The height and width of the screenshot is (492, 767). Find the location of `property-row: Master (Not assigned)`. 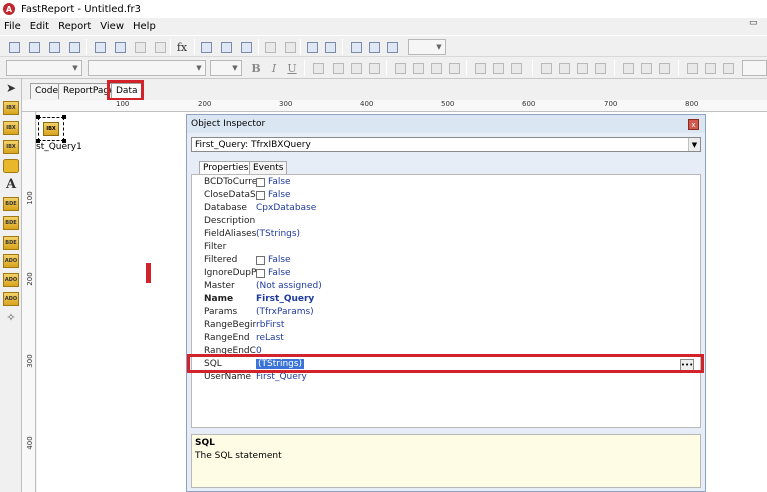

property-row: Master (Not assigned) is located at coordinates (446, 287).